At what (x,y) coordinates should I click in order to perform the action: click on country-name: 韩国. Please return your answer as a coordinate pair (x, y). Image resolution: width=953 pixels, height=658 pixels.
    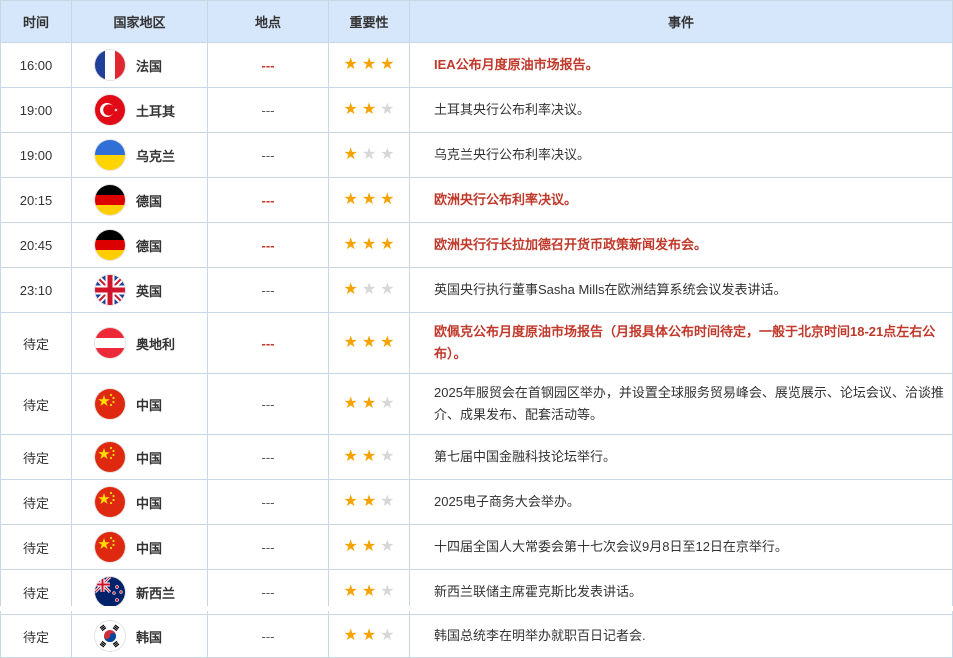
    Looking at the image, I should click on (149, 637).